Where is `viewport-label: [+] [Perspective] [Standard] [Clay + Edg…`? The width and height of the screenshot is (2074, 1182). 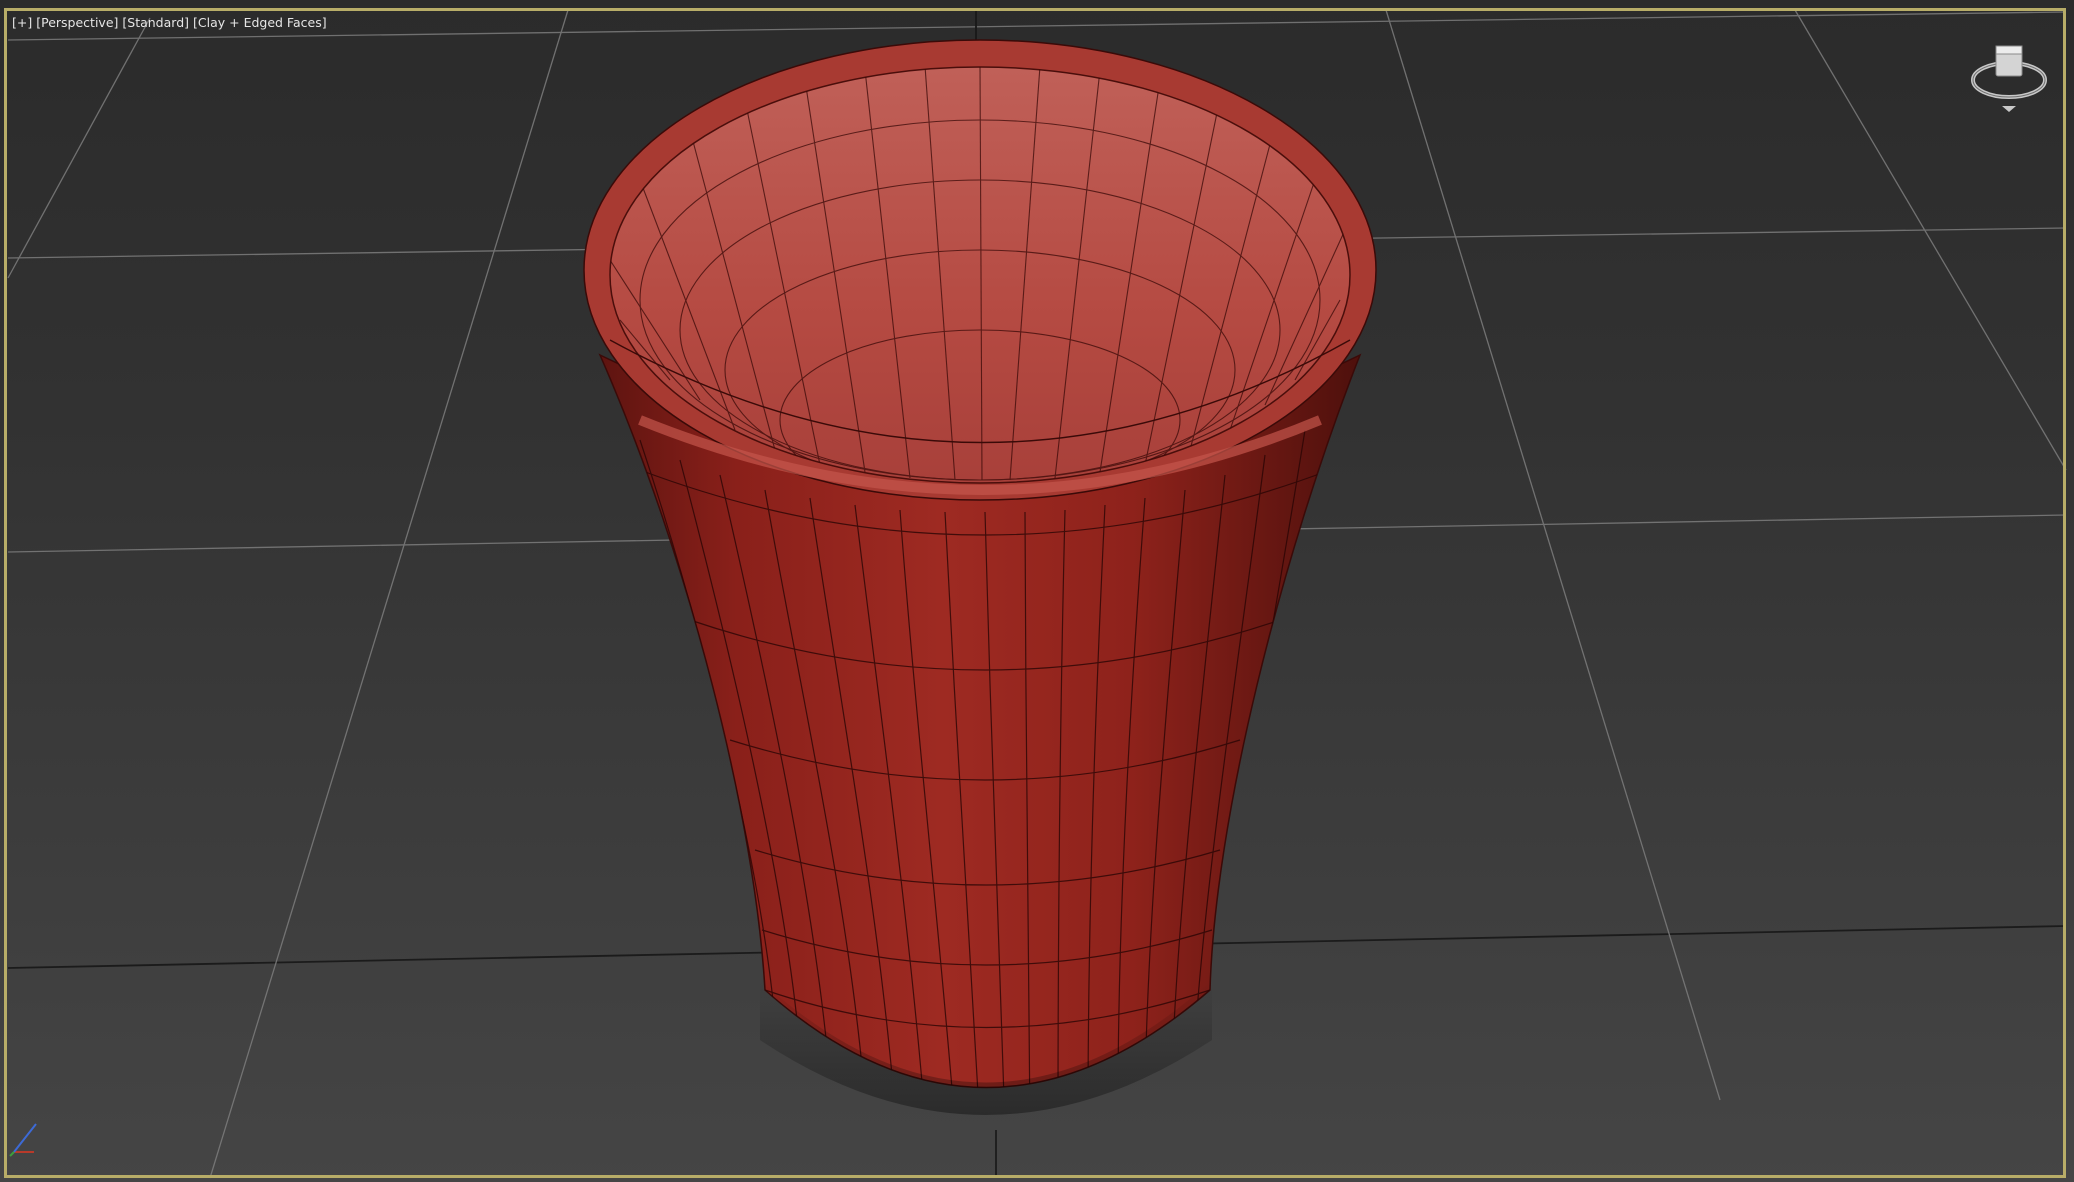
viewport-label: [+] [Perspective] [Standard] [Clay + Edg… is located at coordinates (169, 22).